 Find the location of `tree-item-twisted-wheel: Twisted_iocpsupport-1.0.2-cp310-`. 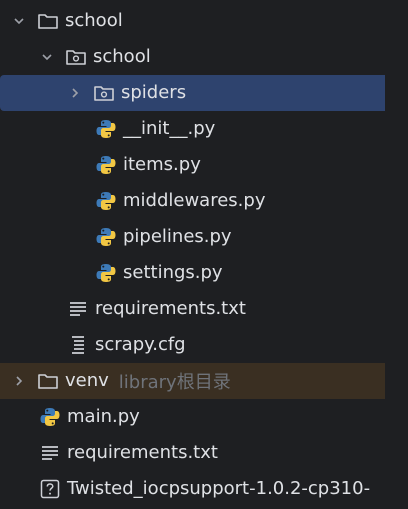

tree-item-twisted-wheel: Twisted_iocpsupport-1.0.2-cp310- is located at coordinates (204, 489).